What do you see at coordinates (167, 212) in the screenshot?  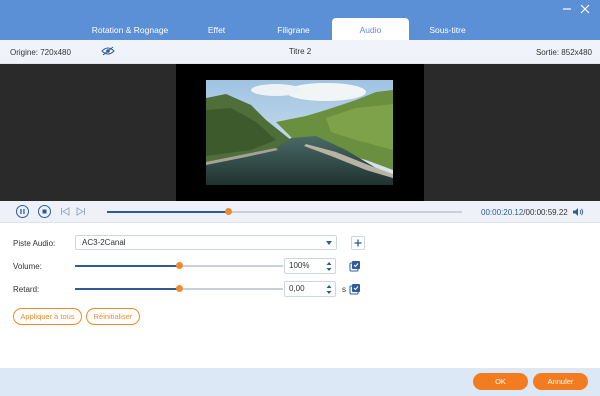 I see `timeline-progress` at bounding box center [167, 212].